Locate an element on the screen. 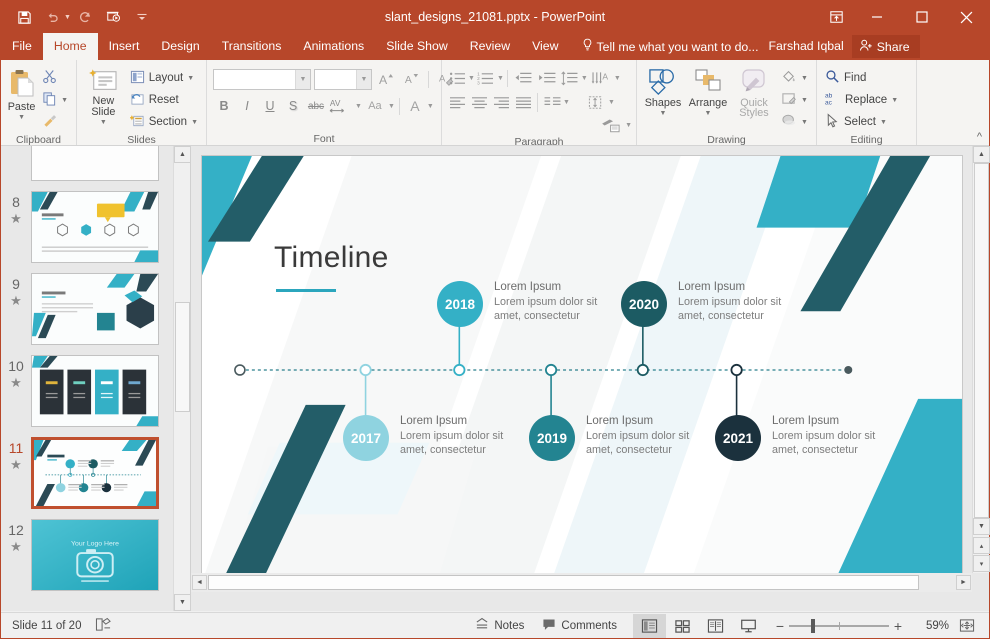 This screenshot has width=990, height=639. align-text-dropdown-arrow: ▼ is located at coordinates (611, 102).